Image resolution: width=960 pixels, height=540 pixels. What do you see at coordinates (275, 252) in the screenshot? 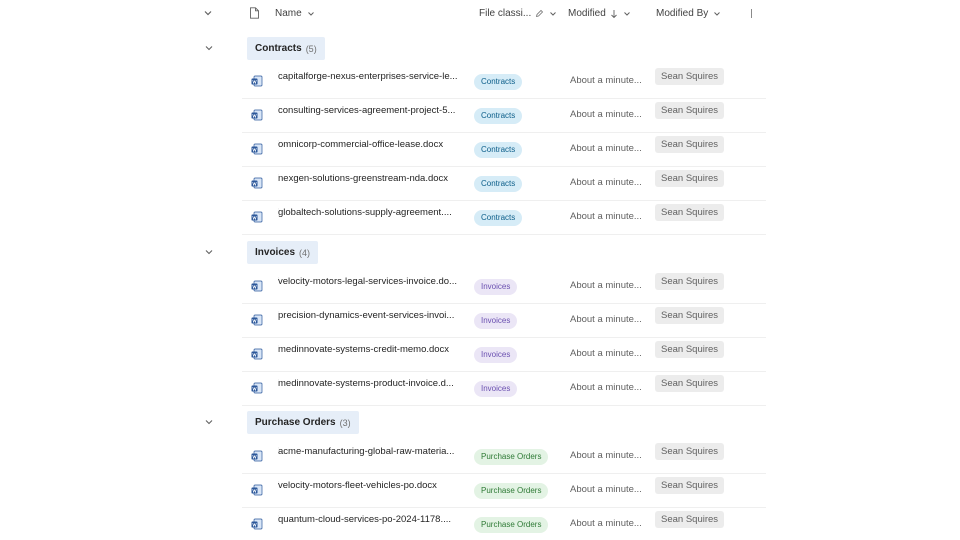
I see `group-label: Invoices` at bounding box center [275, 252].